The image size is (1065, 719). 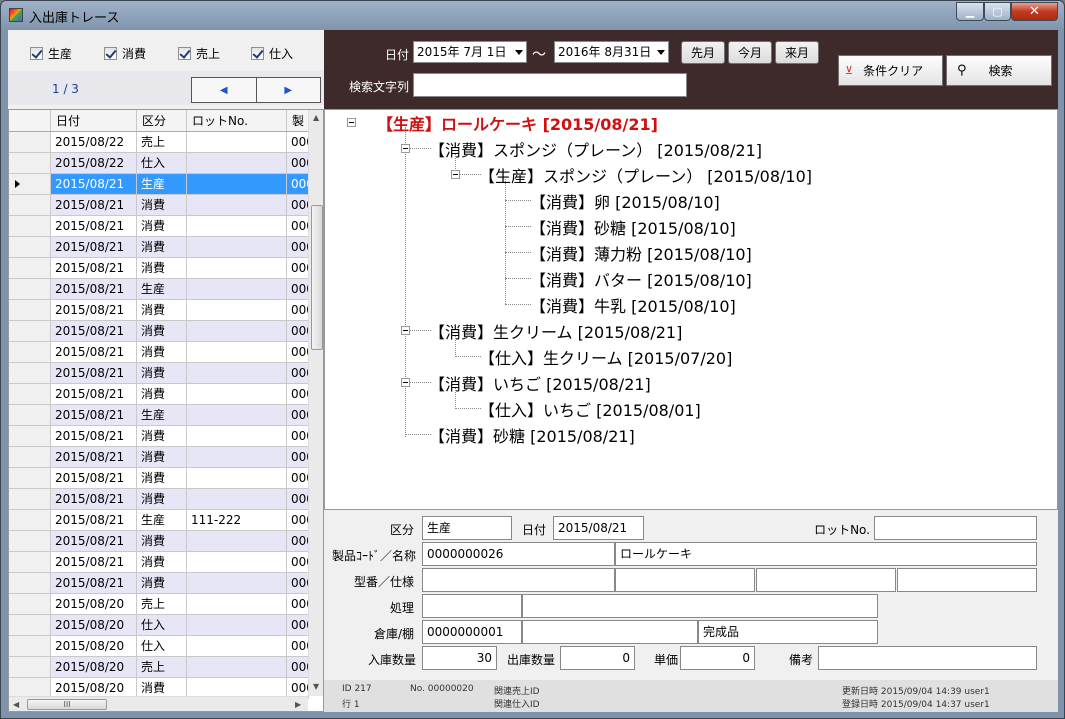 What do you see at coordinates (94, 163) in the screenshot?
I see `cell-date: 2015/08/22` at bounding box center [94, 163].